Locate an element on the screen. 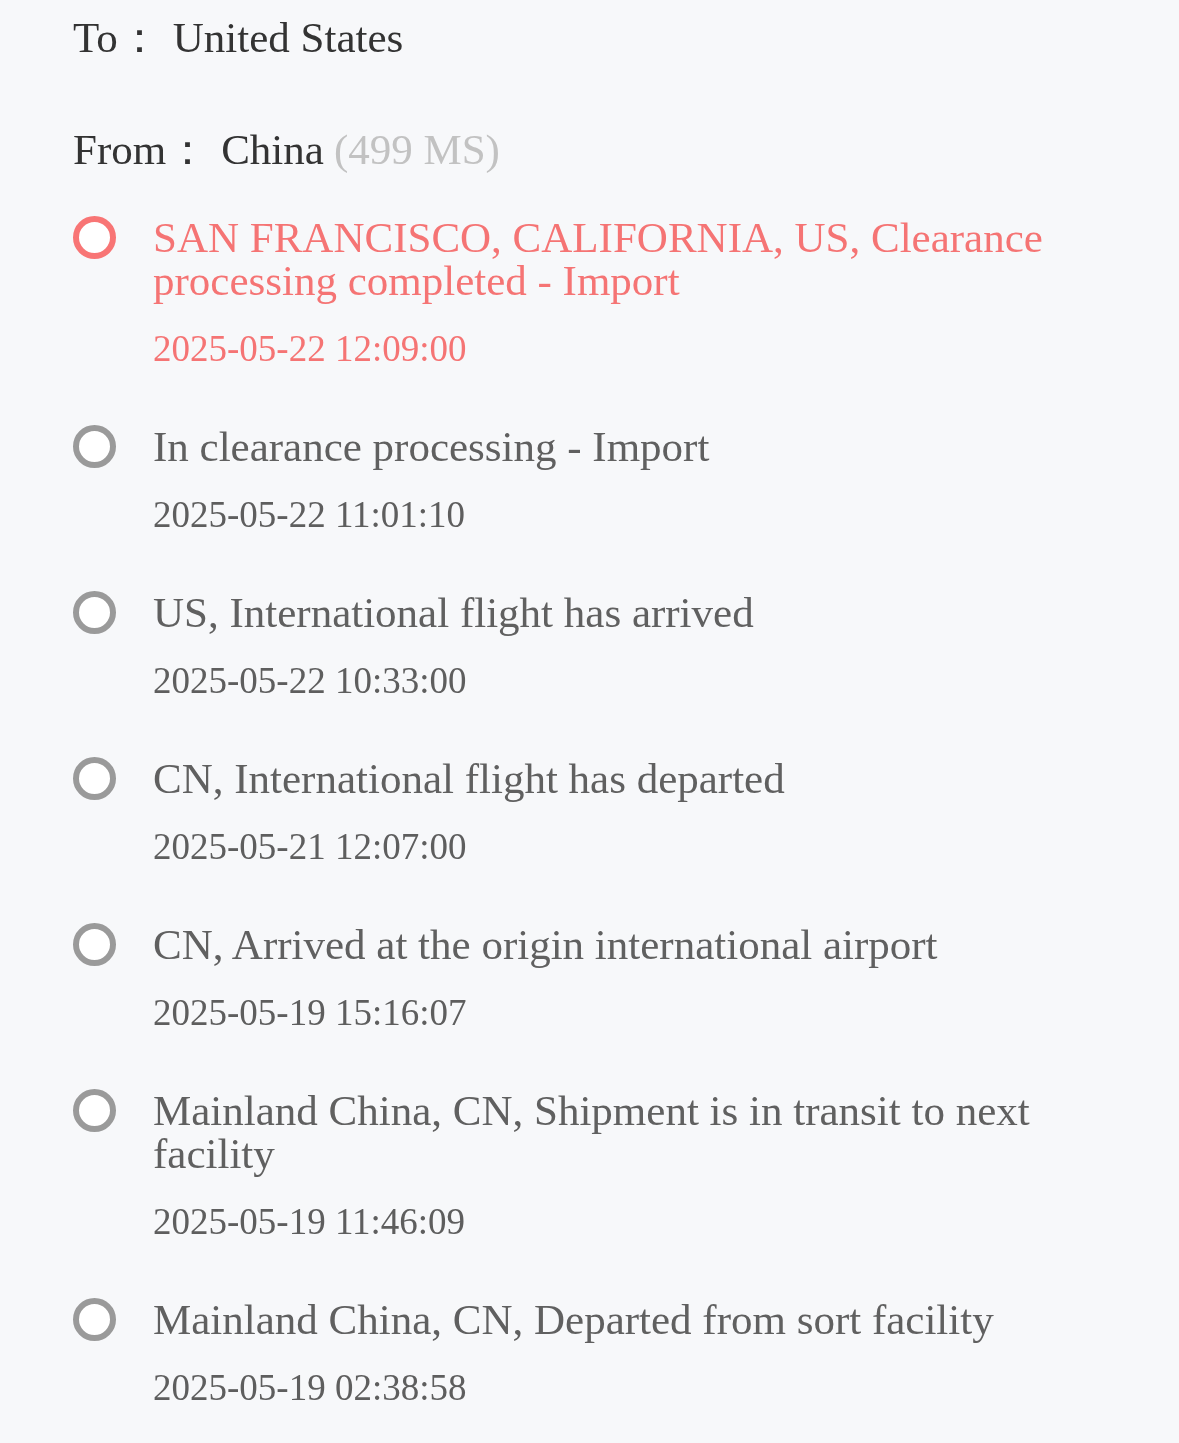 The width and height of the screenshot is (1179, 1443). event-time: 2025-05-19 15:16:07 is located at coordinates (310, 1013).